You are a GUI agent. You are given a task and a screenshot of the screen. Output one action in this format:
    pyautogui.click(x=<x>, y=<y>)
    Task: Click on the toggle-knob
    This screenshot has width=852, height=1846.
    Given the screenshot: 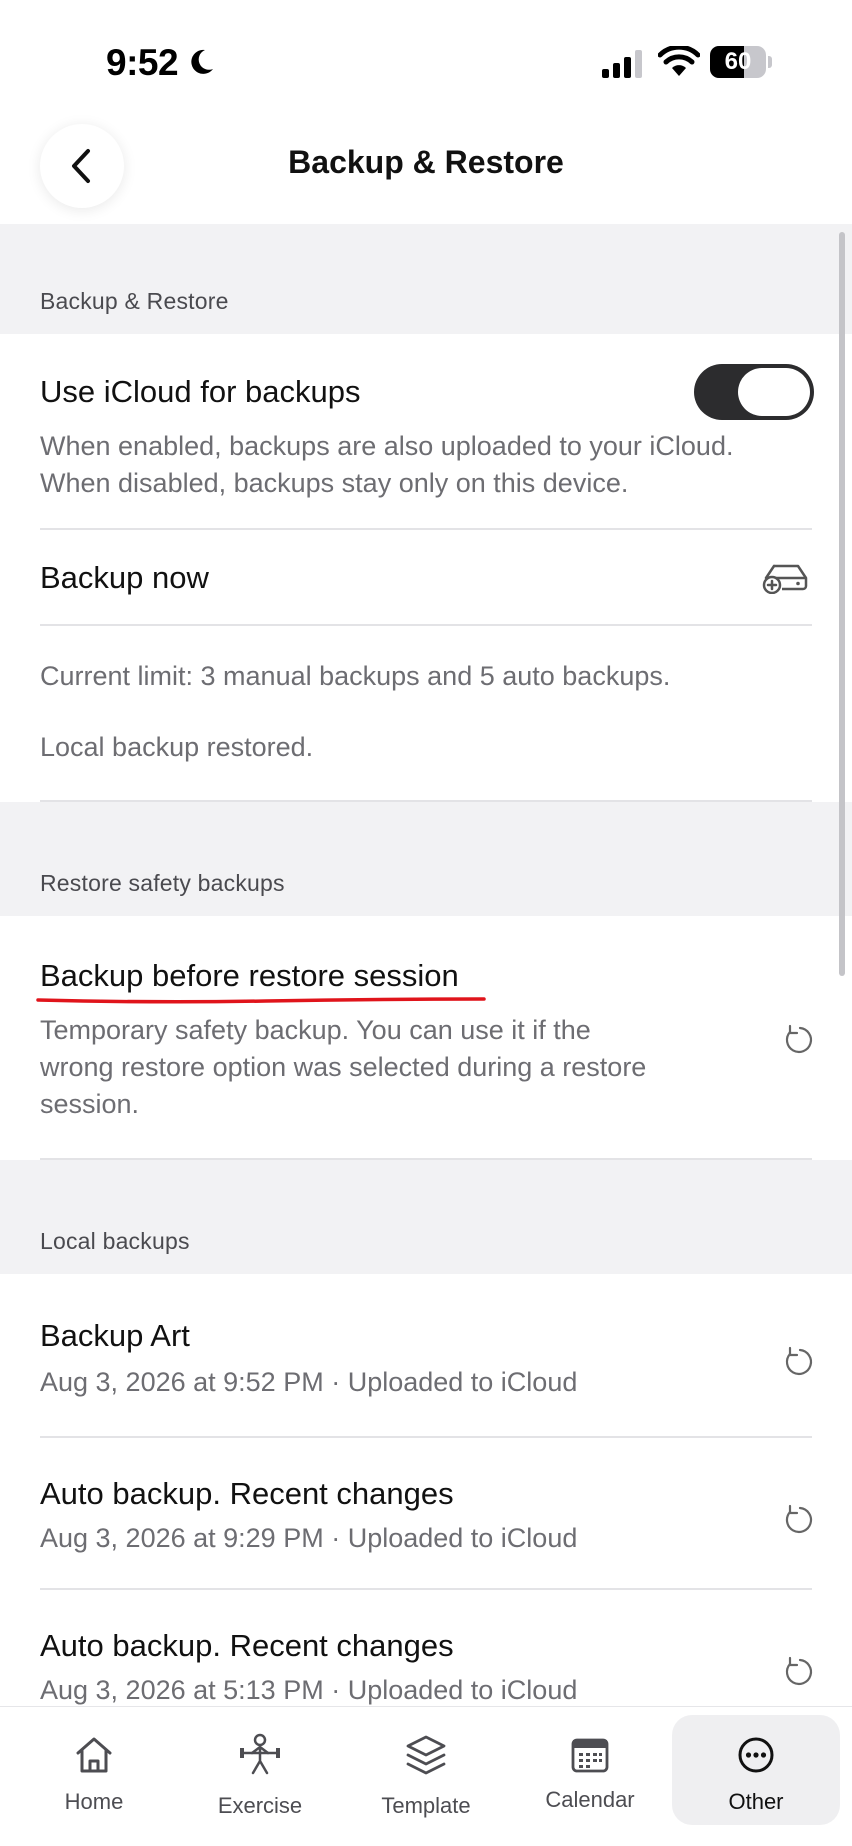 What is the action you would take?
    pyautogui.click(x=774, y=392)
    